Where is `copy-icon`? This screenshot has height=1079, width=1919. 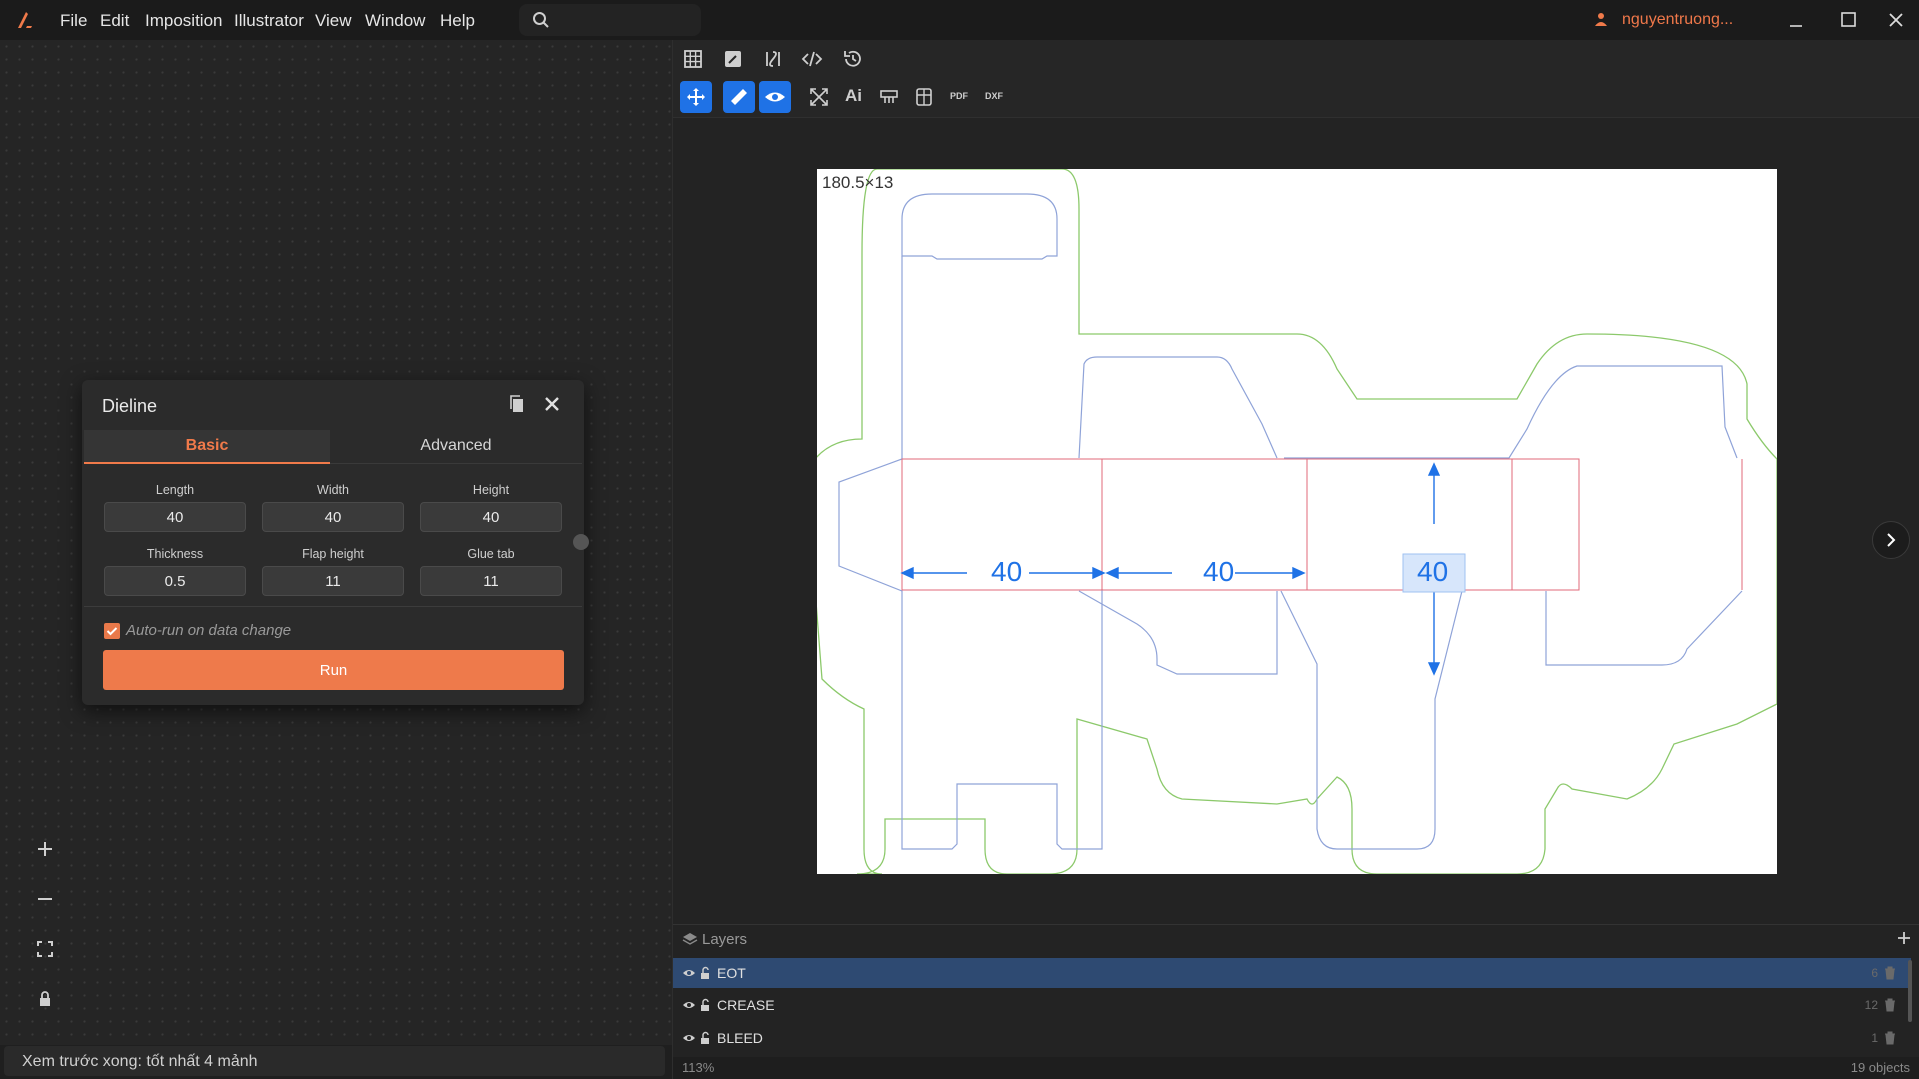
copy-icon is located at coordinates (517, 404).